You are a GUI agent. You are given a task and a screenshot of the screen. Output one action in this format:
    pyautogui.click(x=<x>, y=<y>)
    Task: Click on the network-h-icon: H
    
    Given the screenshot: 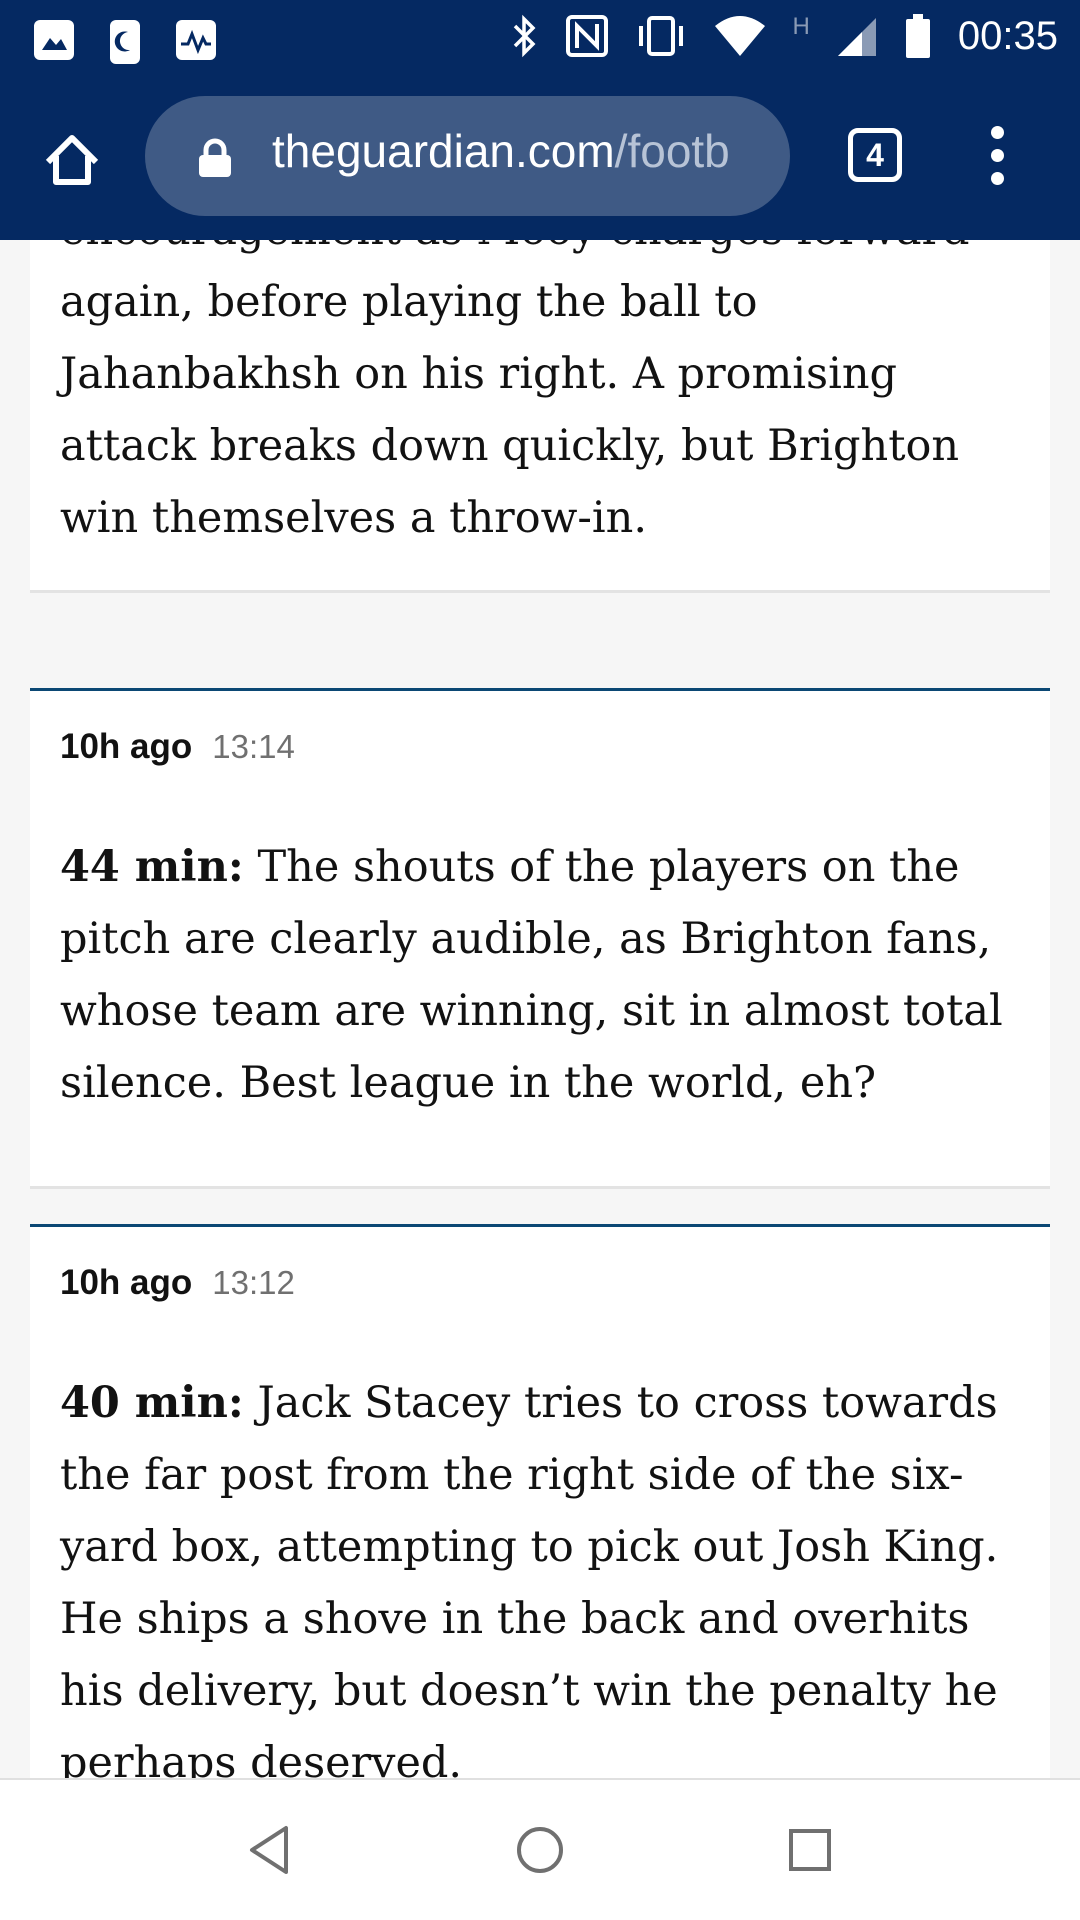 What is the action you would take?
    pyautogui.click(x=801, y=26)
    